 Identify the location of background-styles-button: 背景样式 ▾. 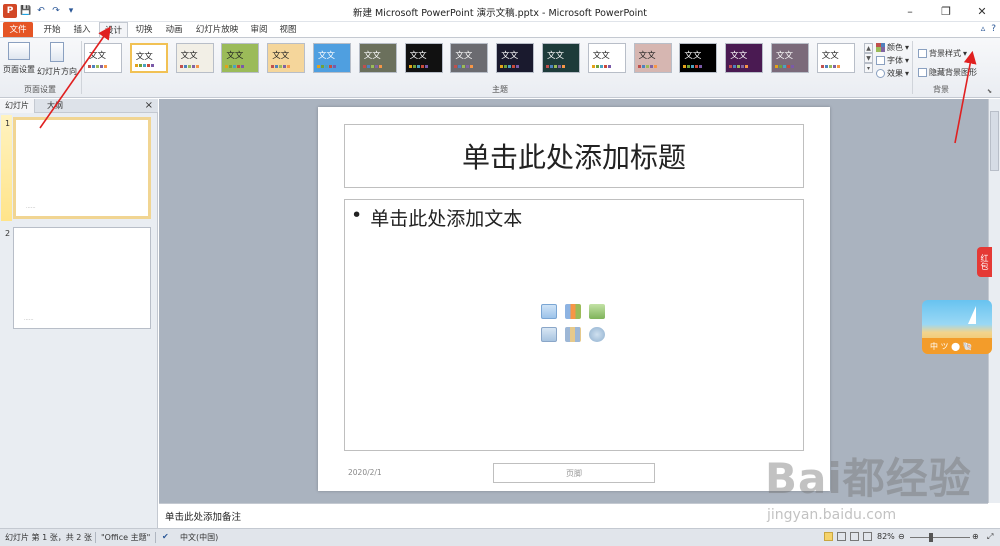
(942, 53).